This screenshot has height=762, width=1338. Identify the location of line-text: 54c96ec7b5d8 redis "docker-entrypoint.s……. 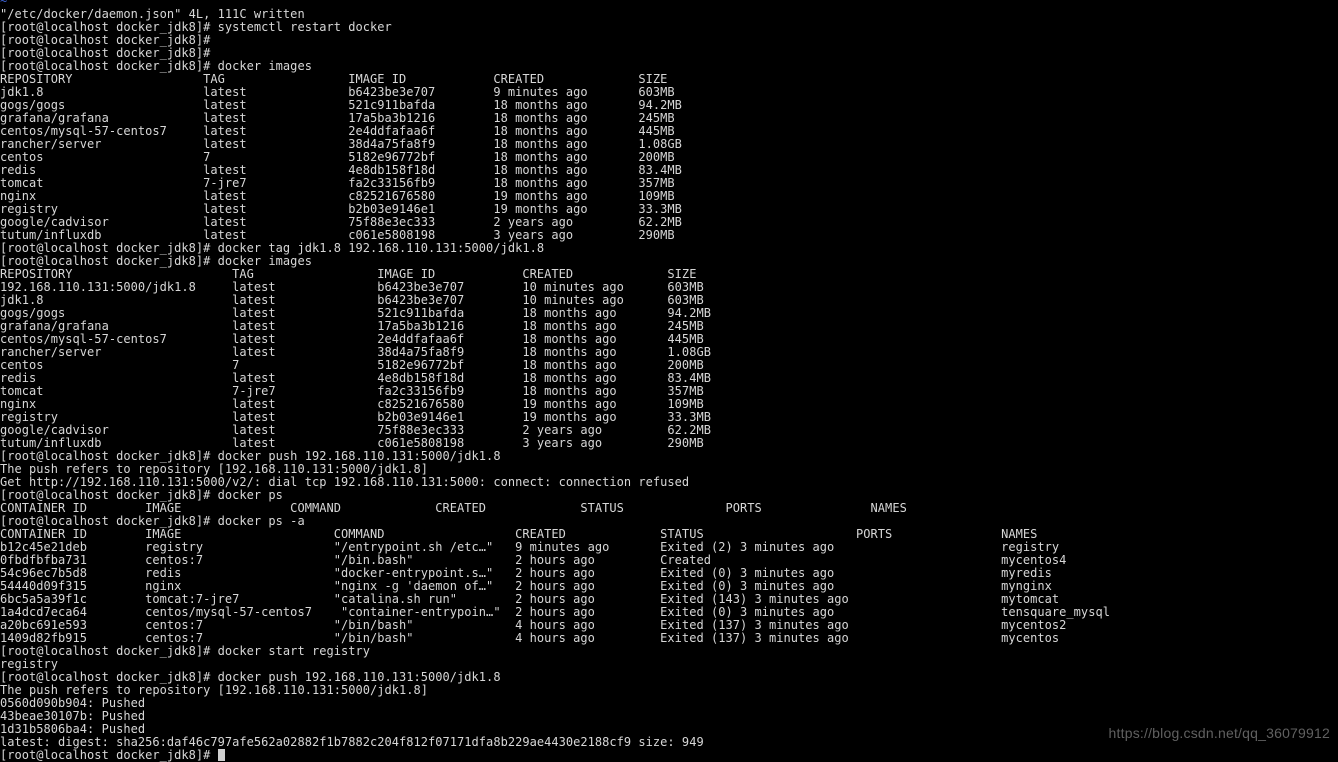
(526, 573).